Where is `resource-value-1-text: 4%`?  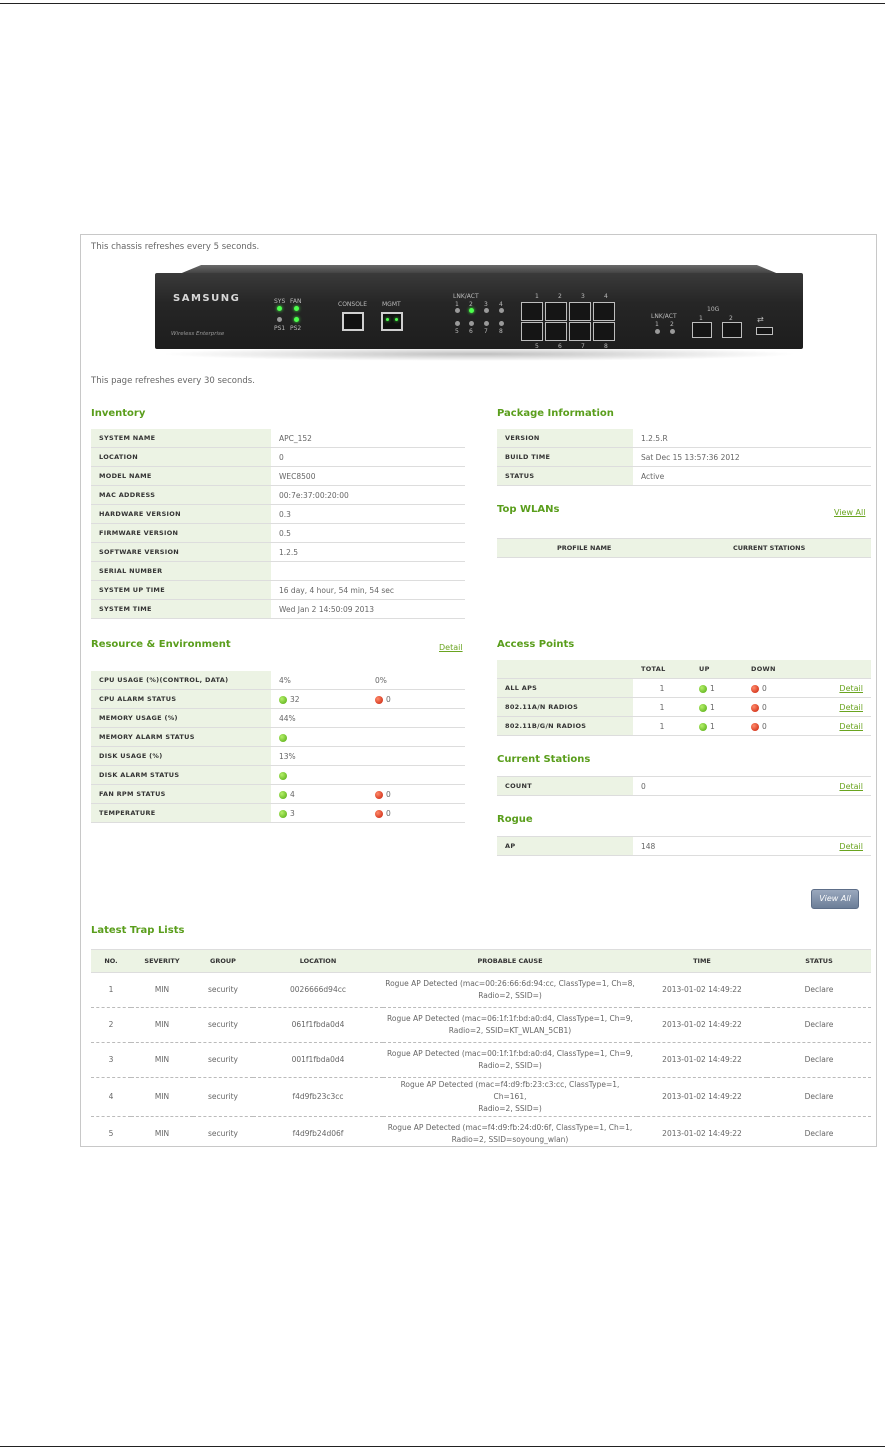 resource-value-1-text: 4% is located at coordinates (285, 680).